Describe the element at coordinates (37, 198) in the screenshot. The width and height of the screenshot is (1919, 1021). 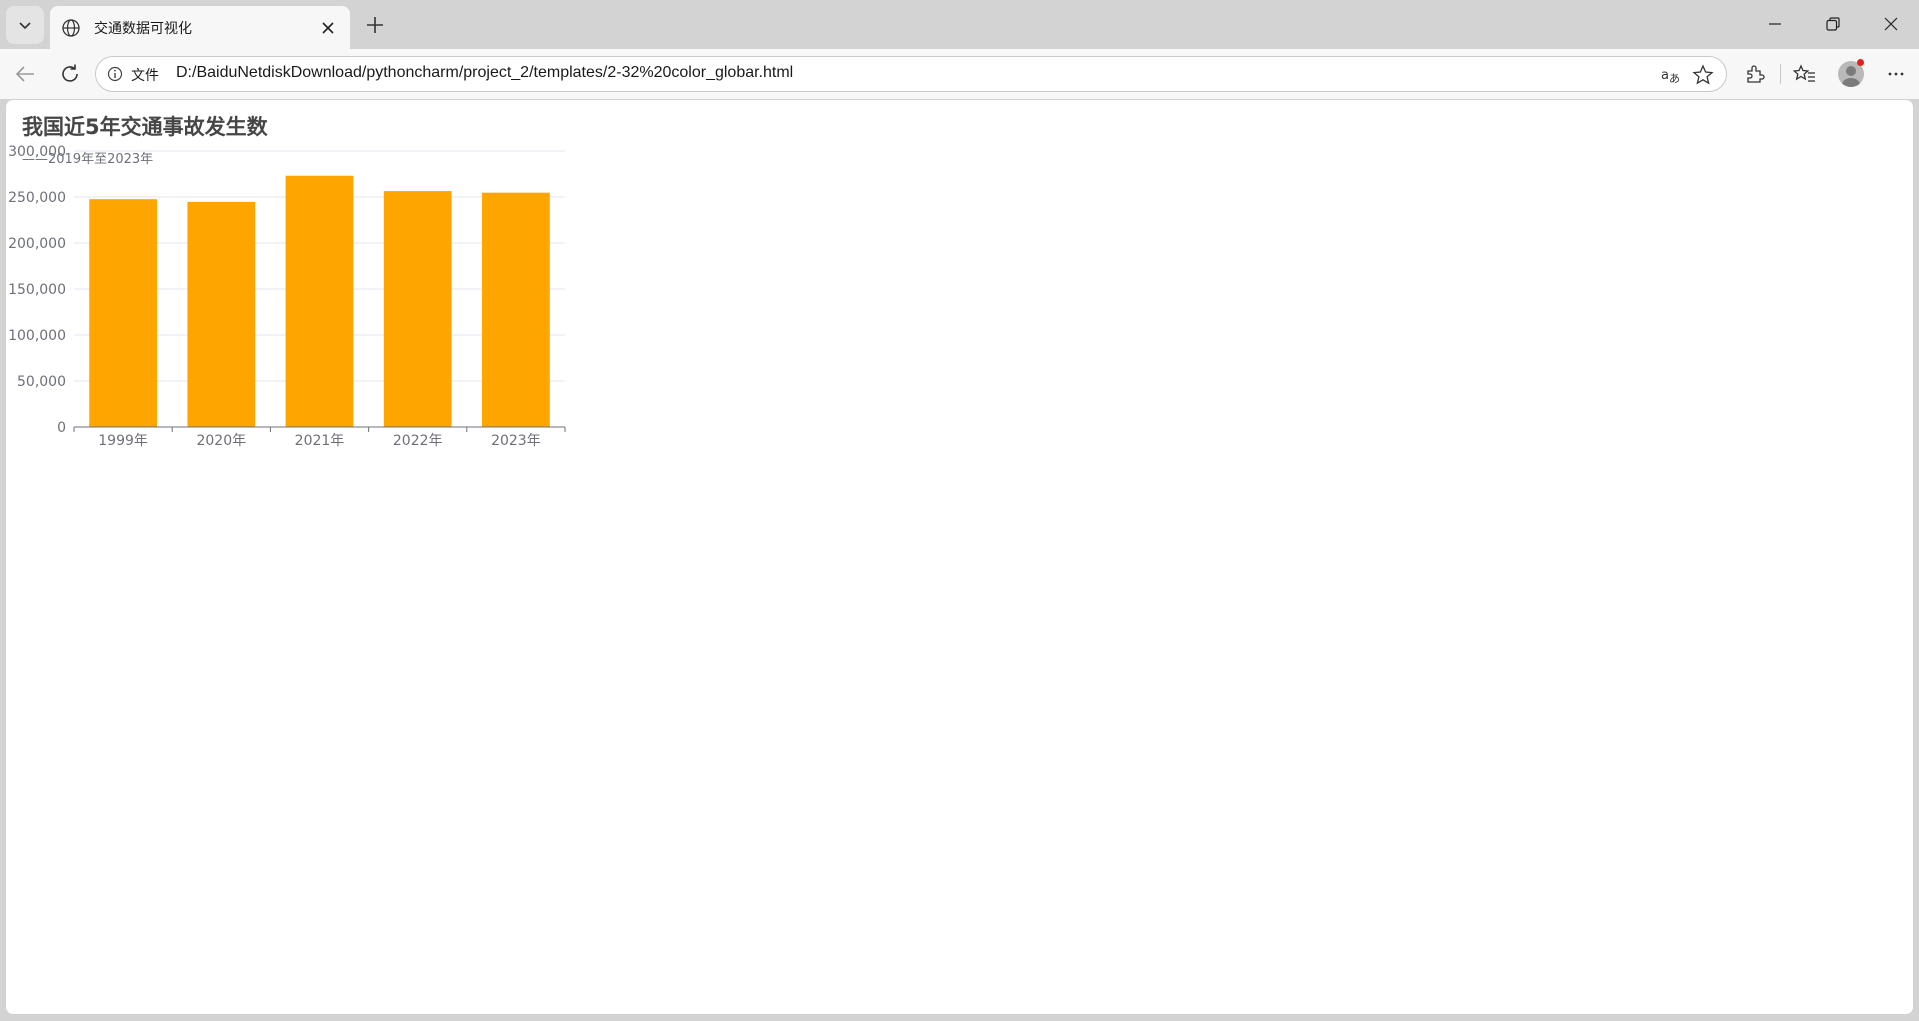
I see `y-tick-label: 250,000` at that location.